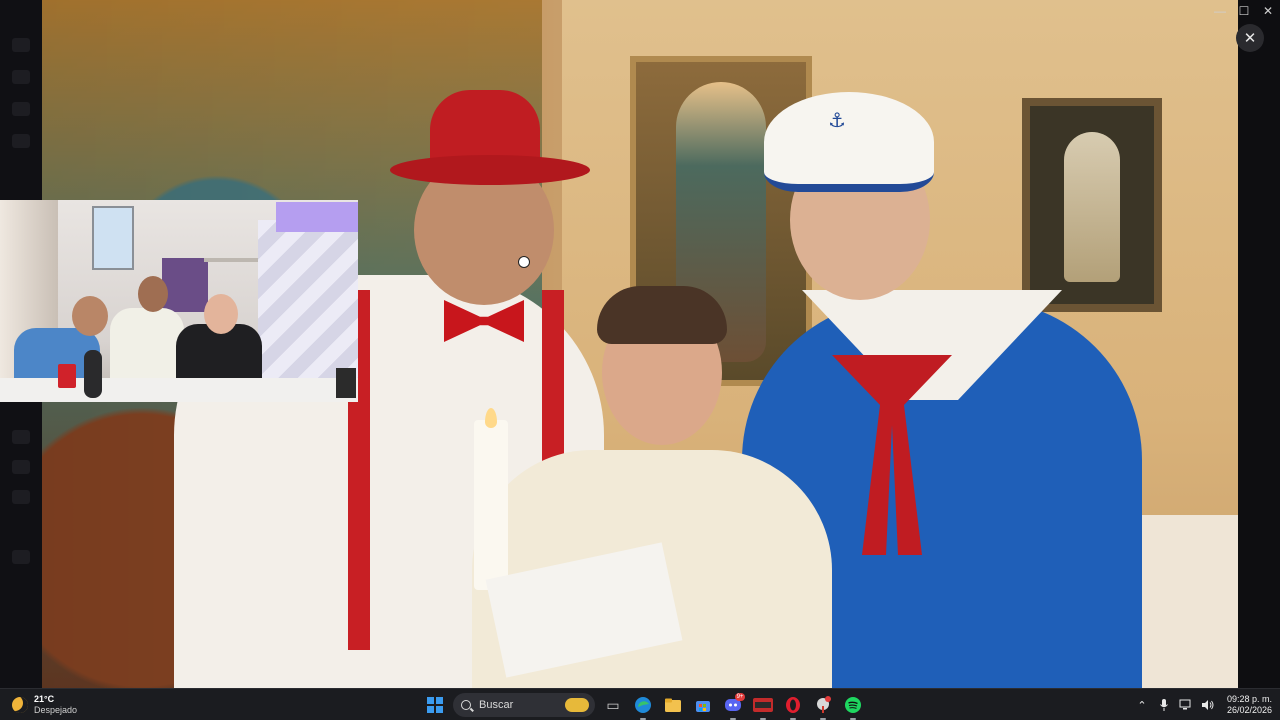 The image size is (1280, 720). What do you see at coordinates (793, 706) in the screenshot?
I see `opera-icon` at bounding box center [793, 706].